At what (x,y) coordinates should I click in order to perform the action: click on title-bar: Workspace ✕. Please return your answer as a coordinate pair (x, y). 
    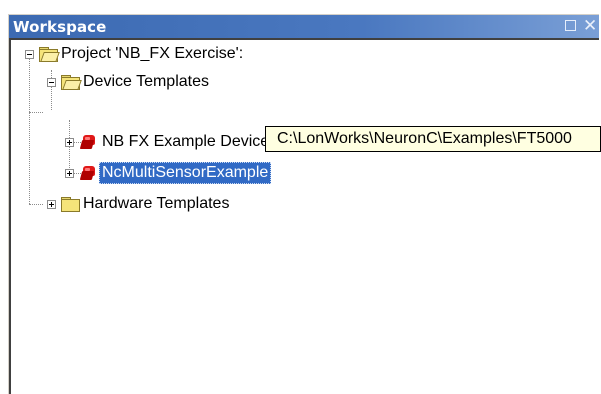
    Looking at the image, I should click on (304, 26).